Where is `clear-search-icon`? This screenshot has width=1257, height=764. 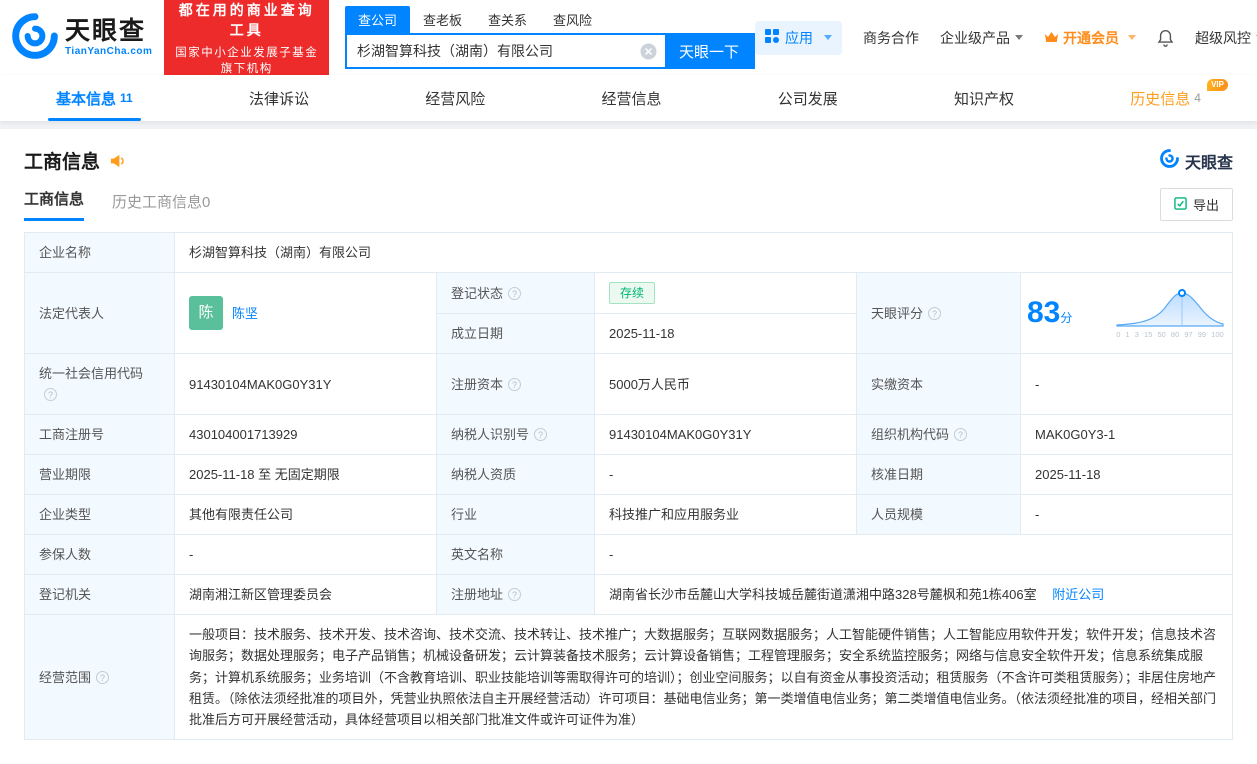
clear-search-icon is located at coordinates (648, 51).